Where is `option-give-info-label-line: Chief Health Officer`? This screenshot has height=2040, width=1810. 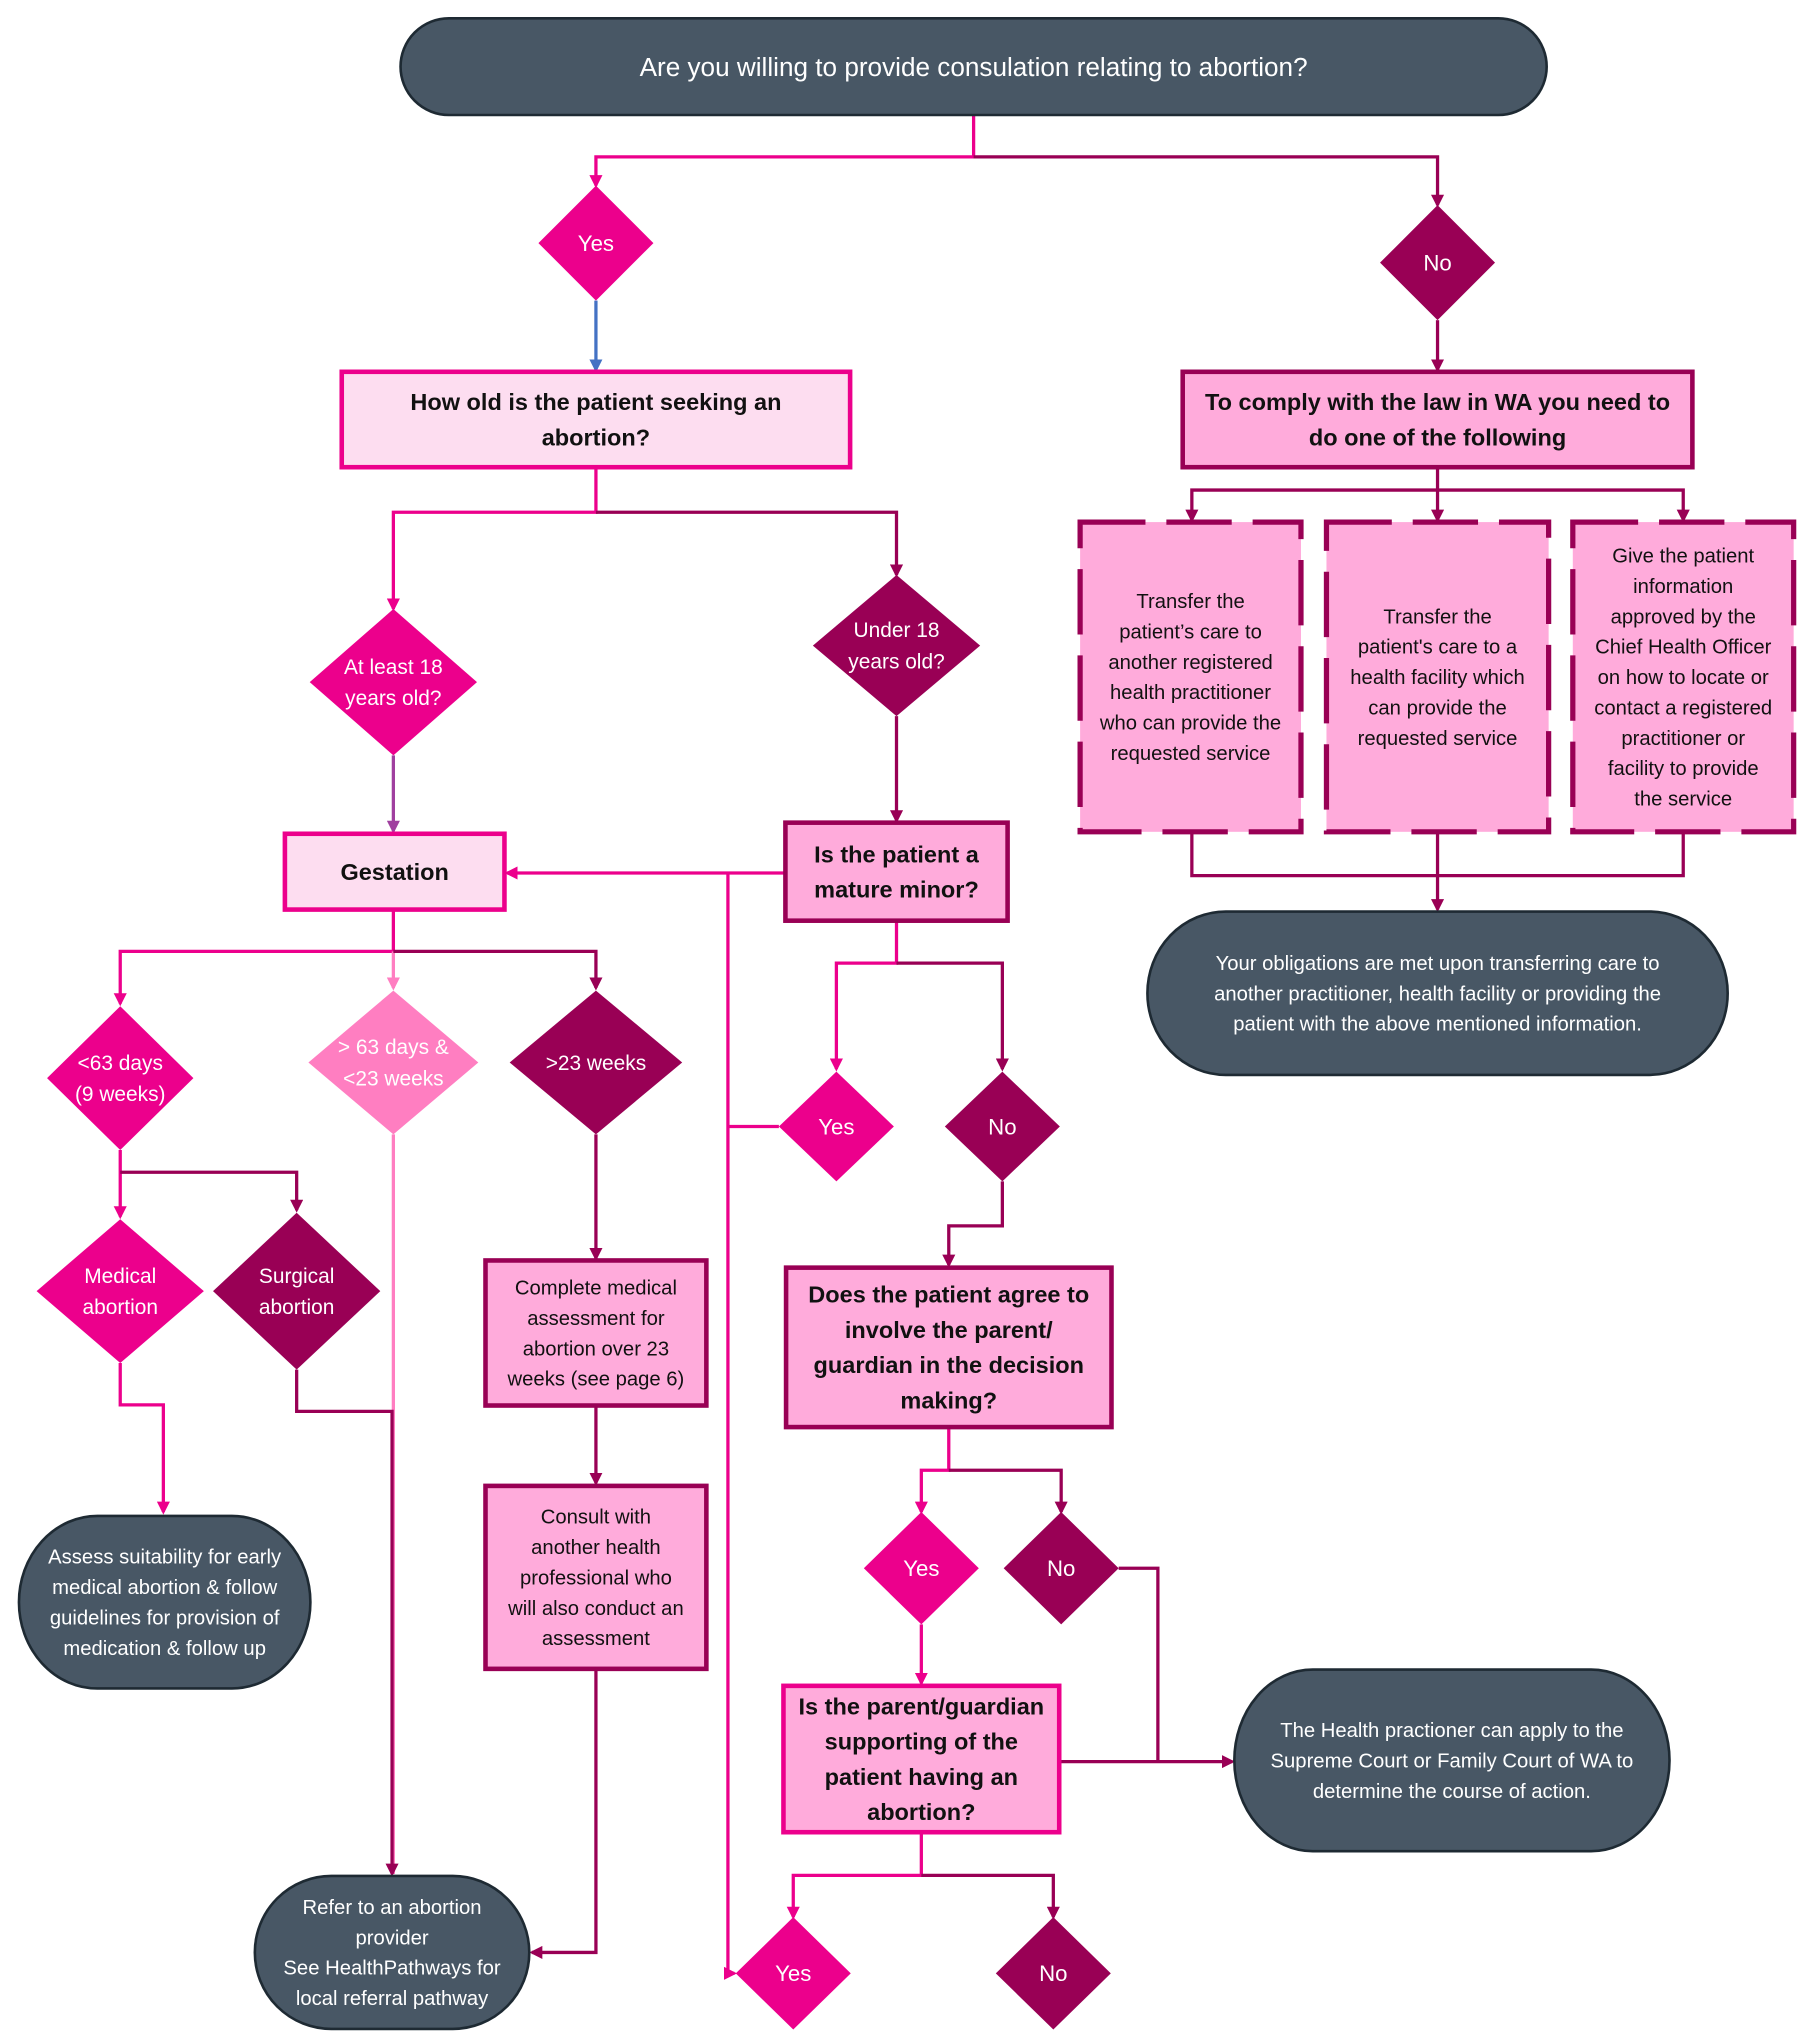
option-give-info-label-line: Chief Health Officer is located at coordinates (1683, 648).